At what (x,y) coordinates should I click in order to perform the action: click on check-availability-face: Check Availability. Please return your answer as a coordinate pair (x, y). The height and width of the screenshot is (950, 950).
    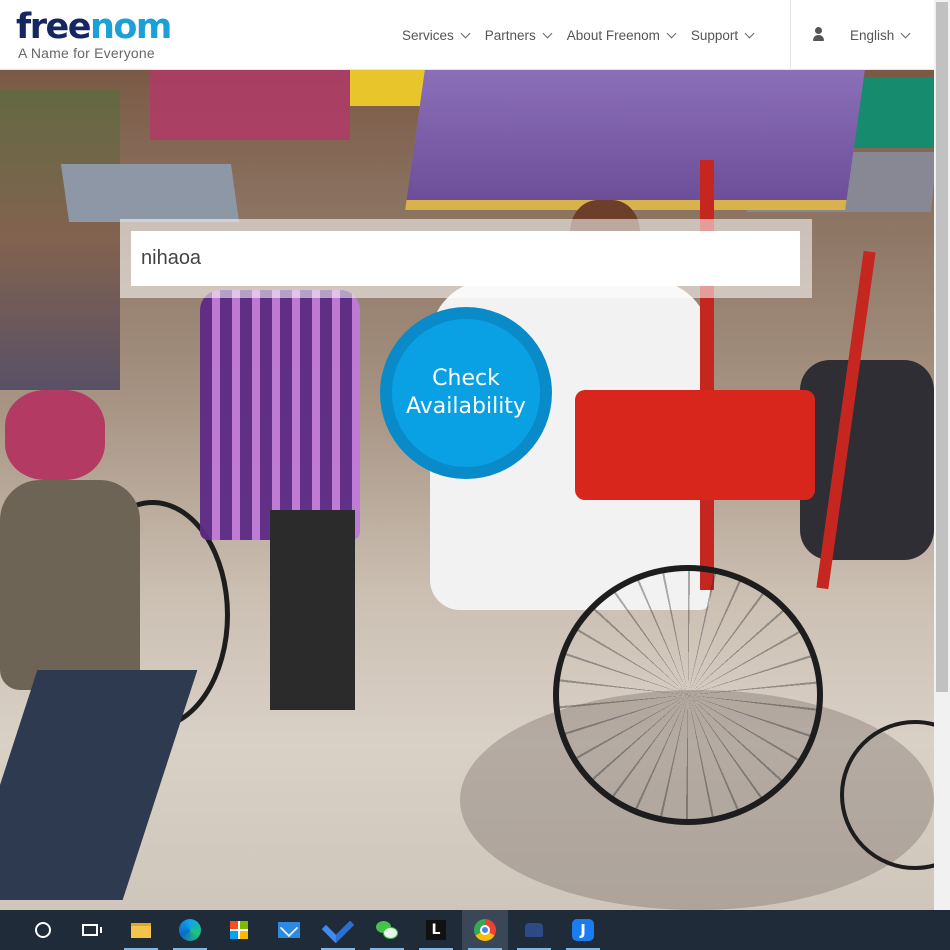
    Looking at the image, I should click on (466, 393).